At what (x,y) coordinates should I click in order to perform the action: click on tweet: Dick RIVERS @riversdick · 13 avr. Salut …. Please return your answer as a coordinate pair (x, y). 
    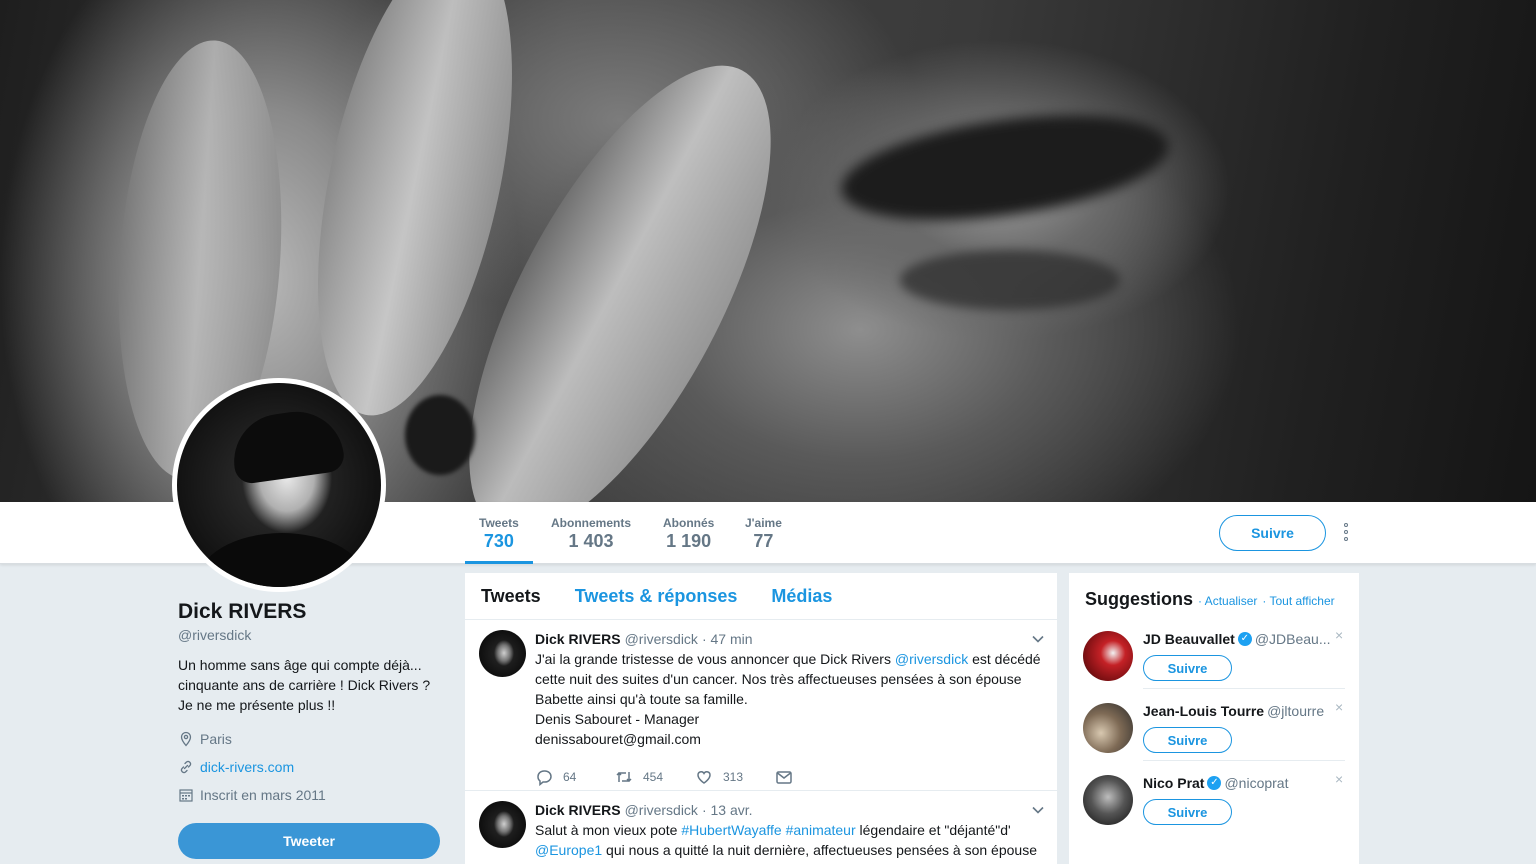
    Looking at the image, I should click on (761, 827).